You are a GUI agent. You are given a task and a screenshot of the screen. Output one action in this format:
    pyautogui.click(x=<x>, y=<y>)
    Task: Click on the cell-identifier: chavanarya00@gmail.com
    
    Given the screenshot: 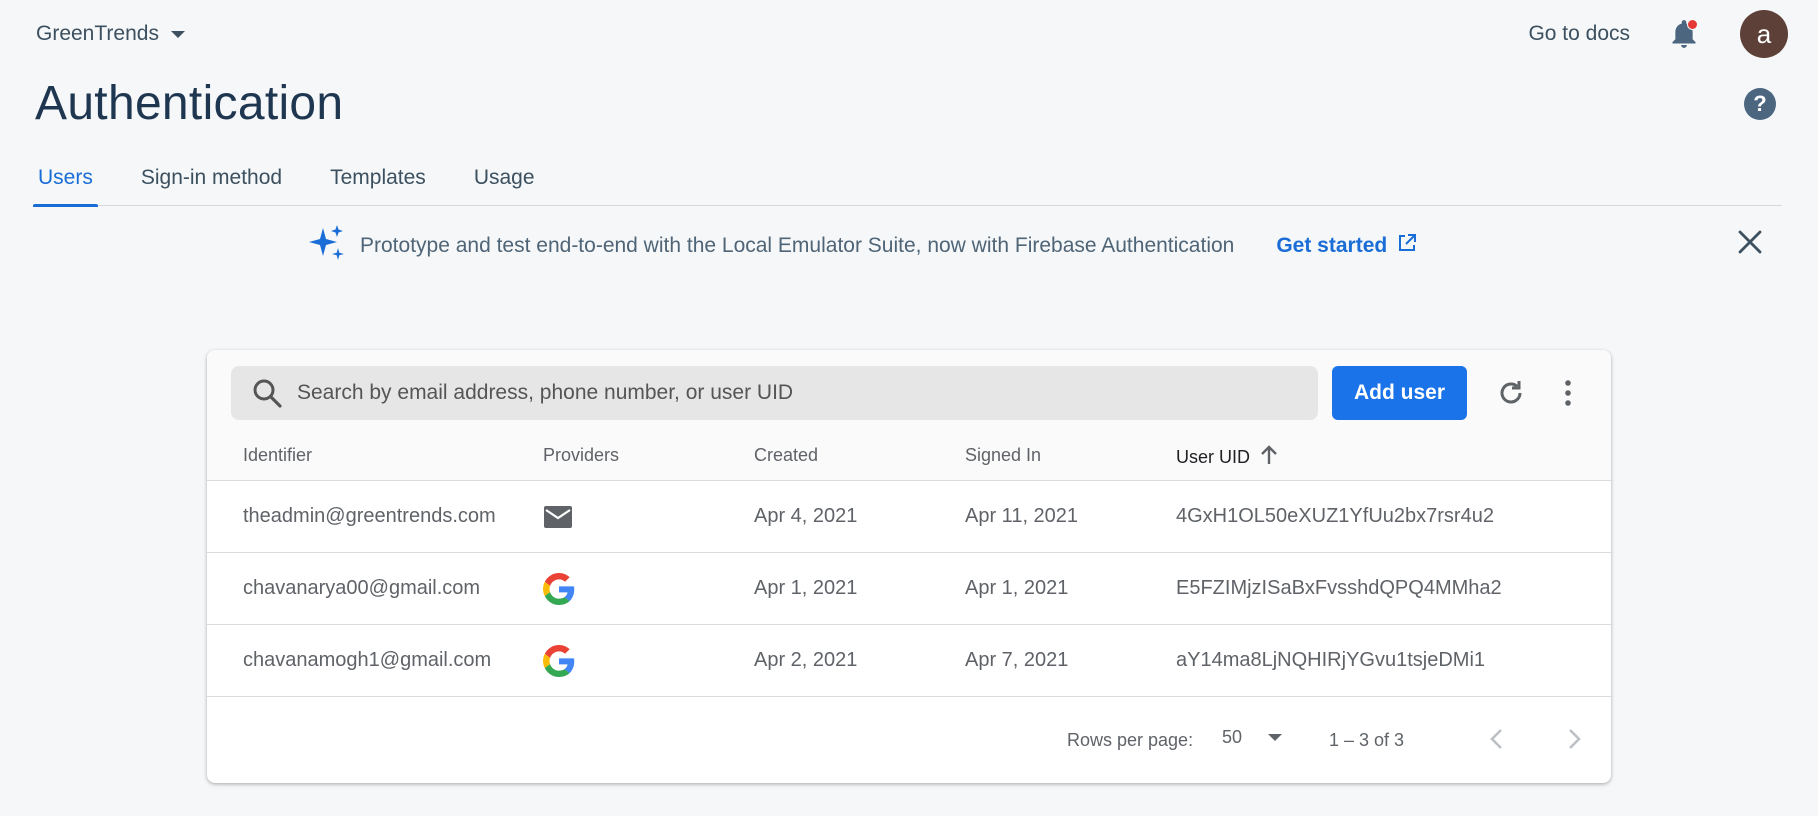 What is the action you would take?
    pyautogui.click(x=362, y=588)
    